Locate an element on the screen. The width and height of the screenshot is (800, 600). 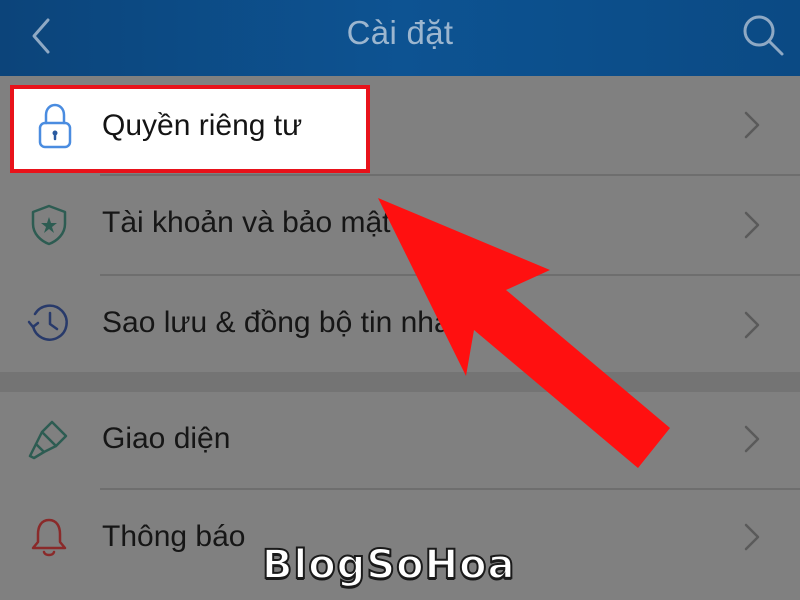
shield-star-icon is located at coordinates (49, 225).